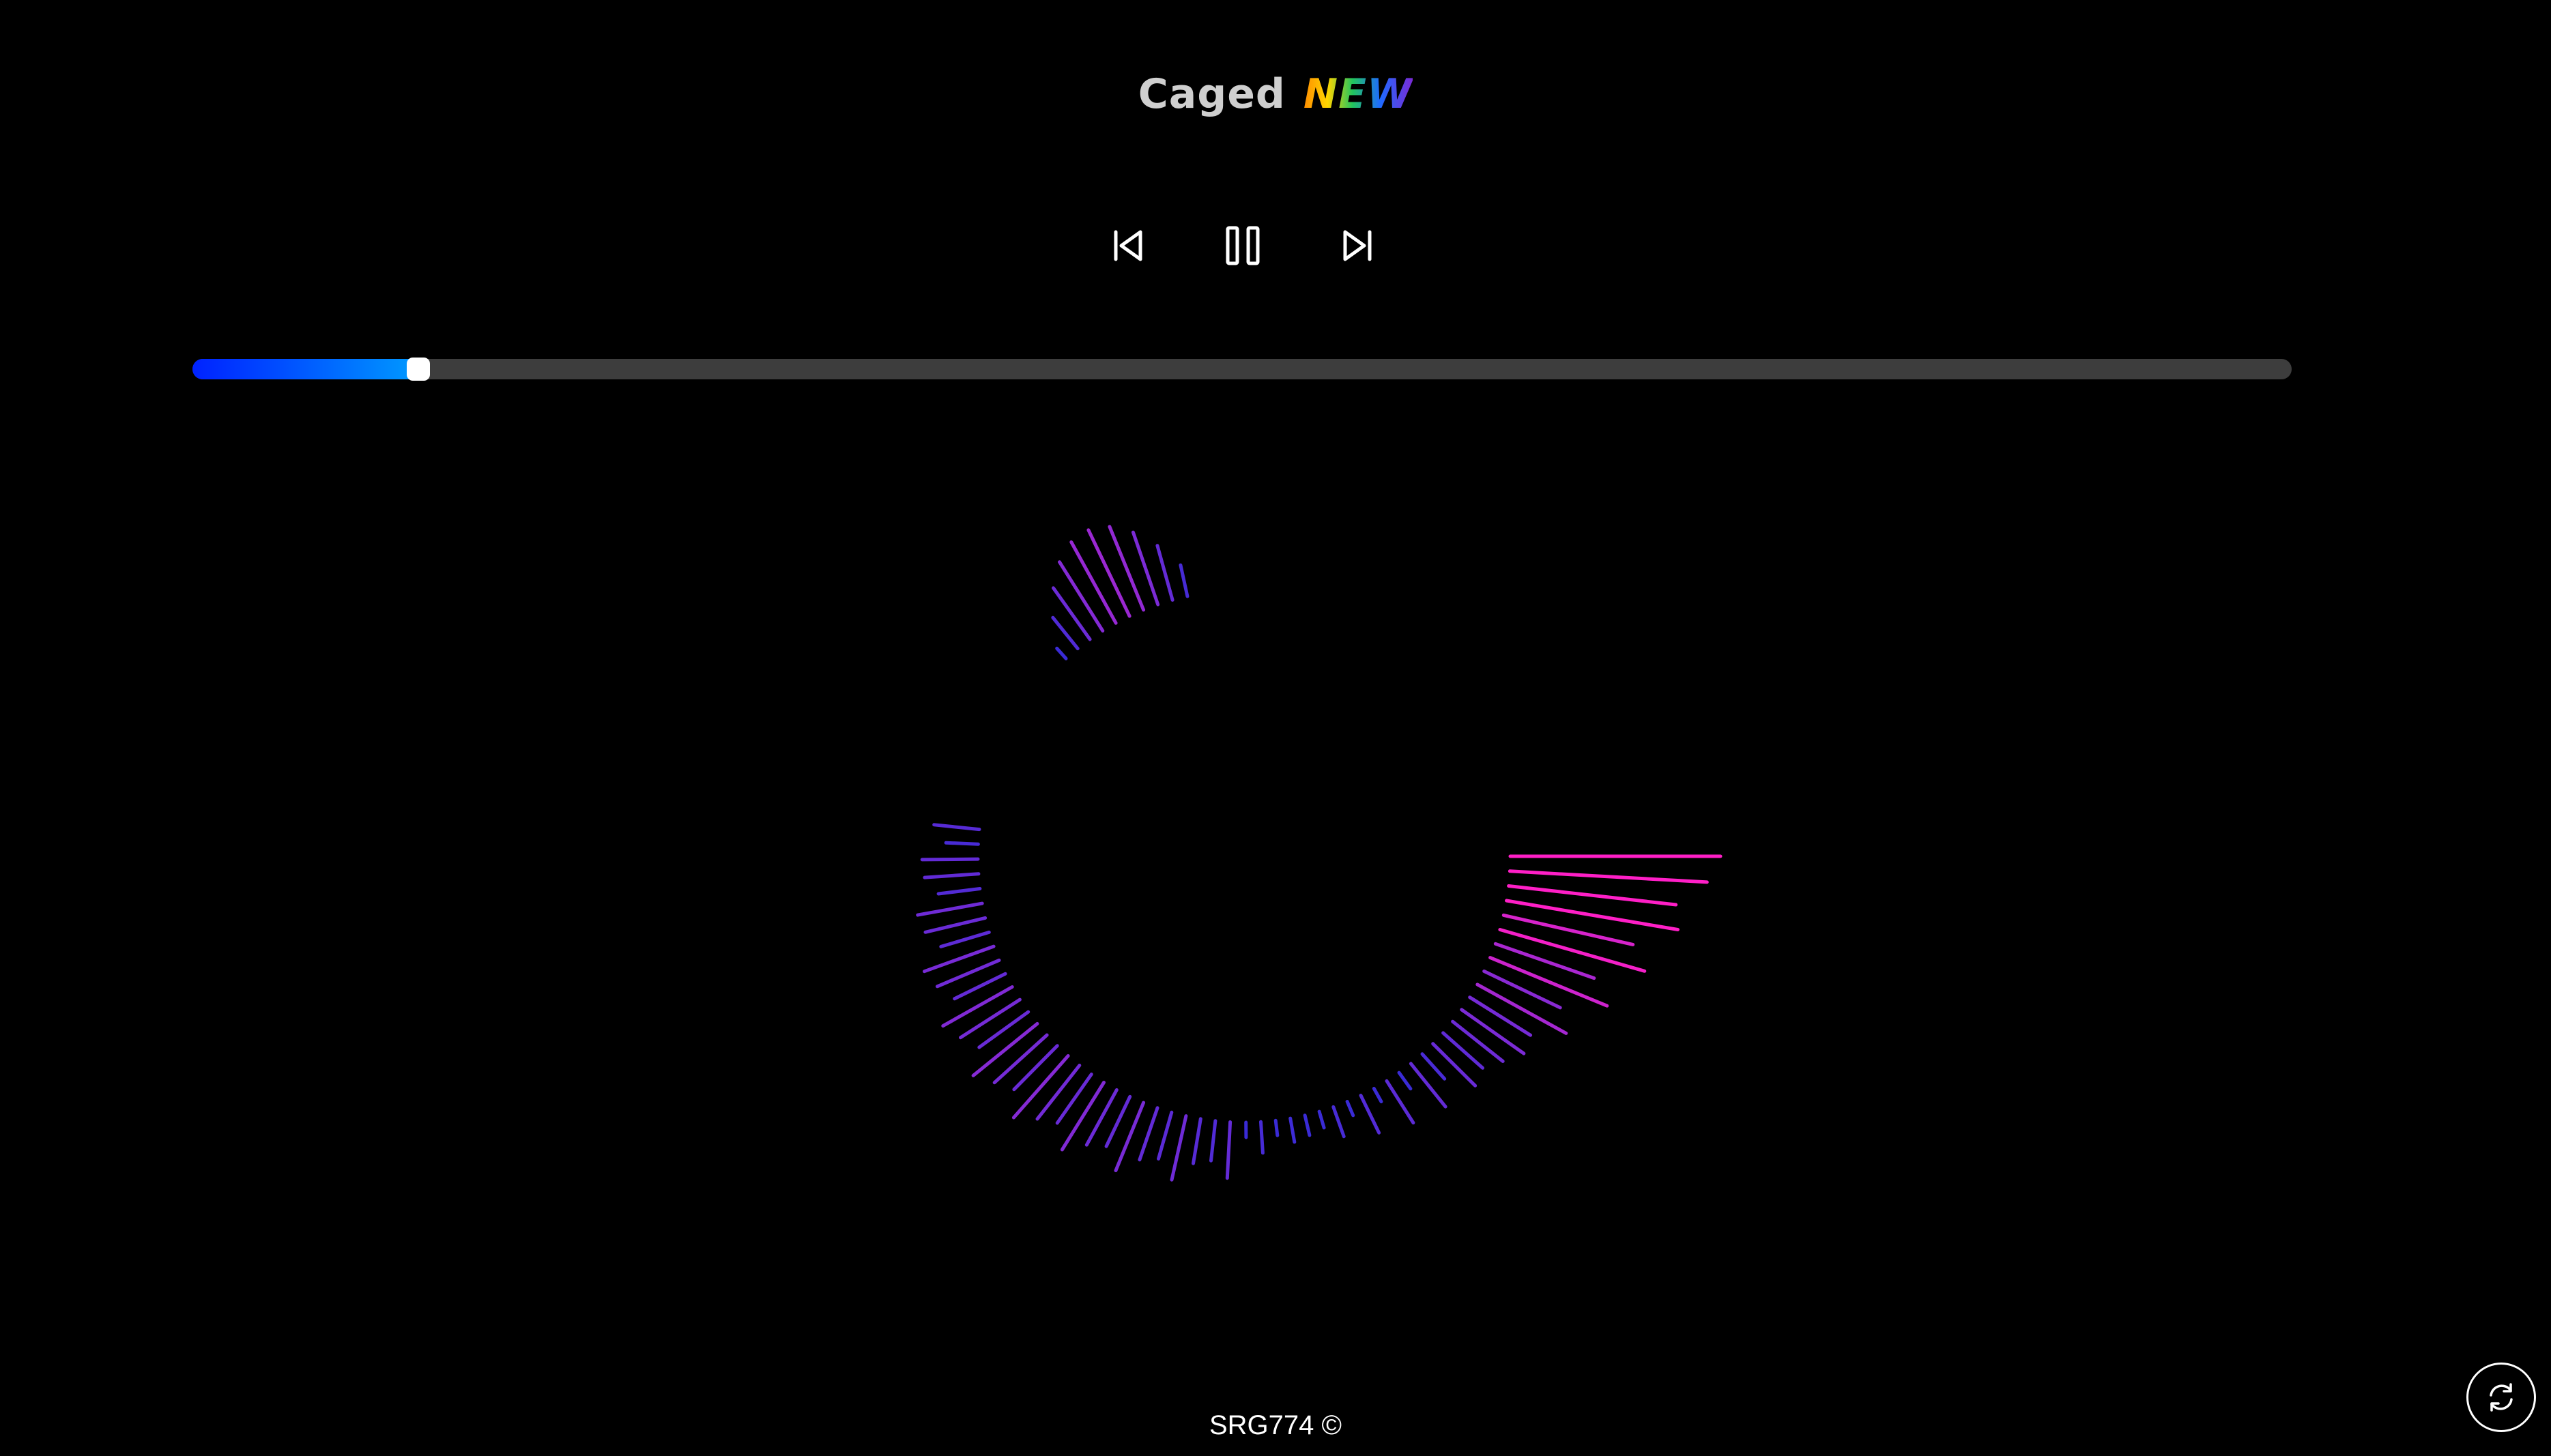  I want to click on pause-button, so click(1242, 245).